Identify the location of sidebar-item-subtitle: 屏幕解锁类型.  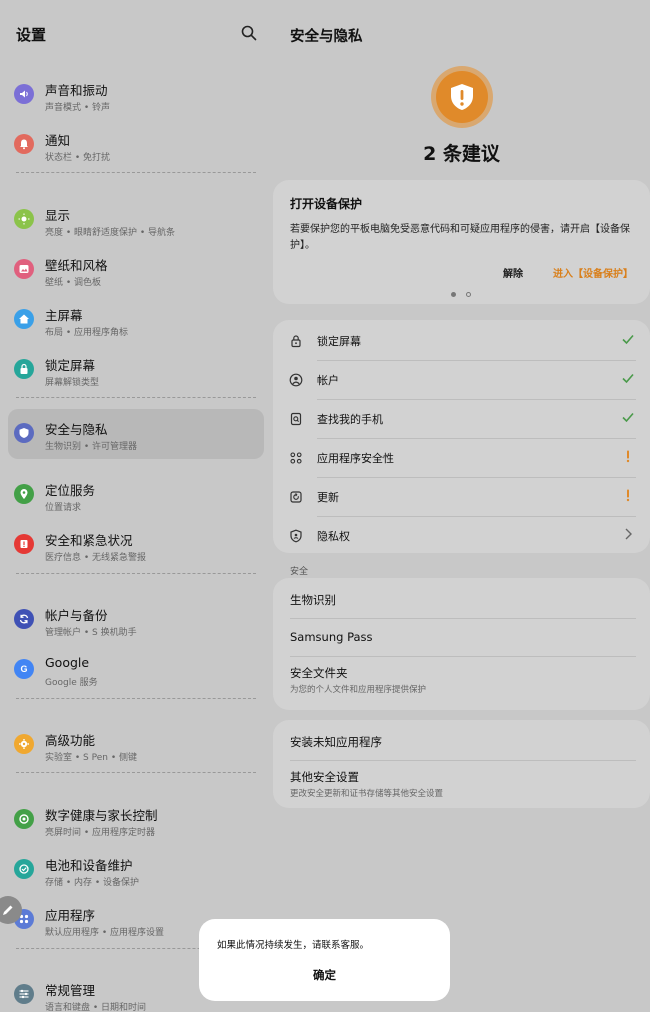
(72, 383).